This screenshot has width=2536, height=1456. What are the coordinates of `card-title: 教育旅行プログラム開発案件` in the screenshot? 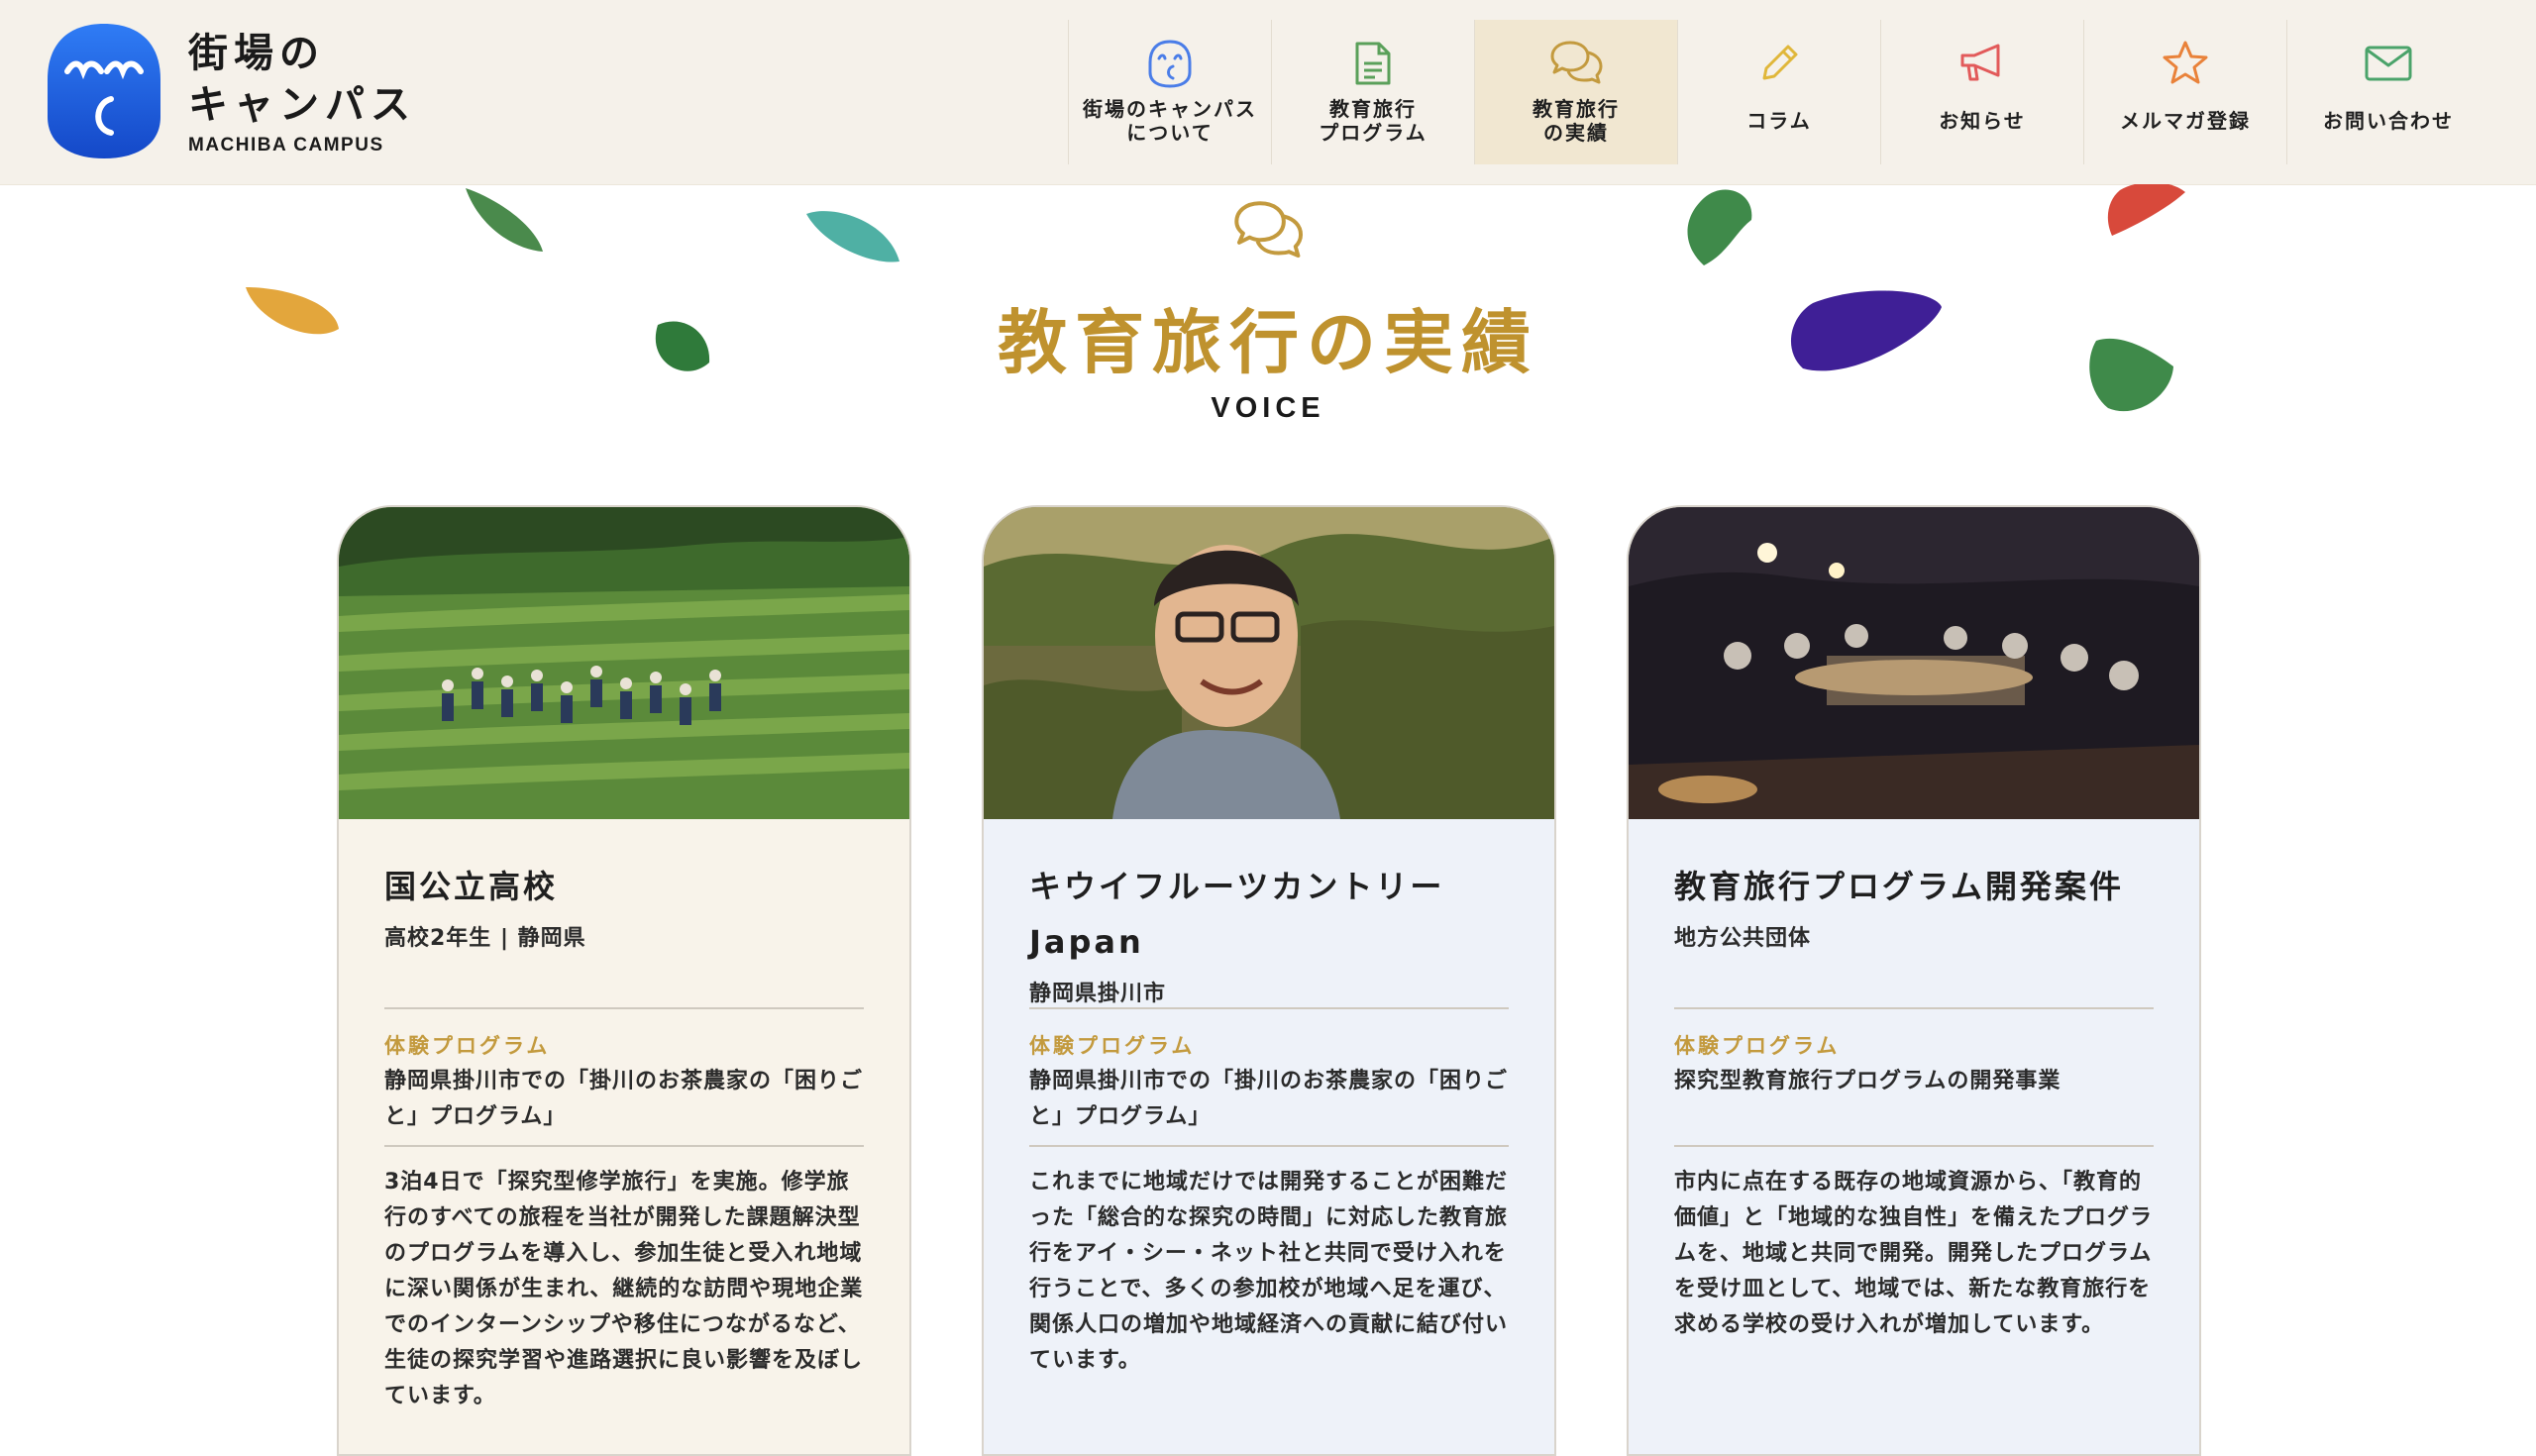 It's located at (1899, 886).